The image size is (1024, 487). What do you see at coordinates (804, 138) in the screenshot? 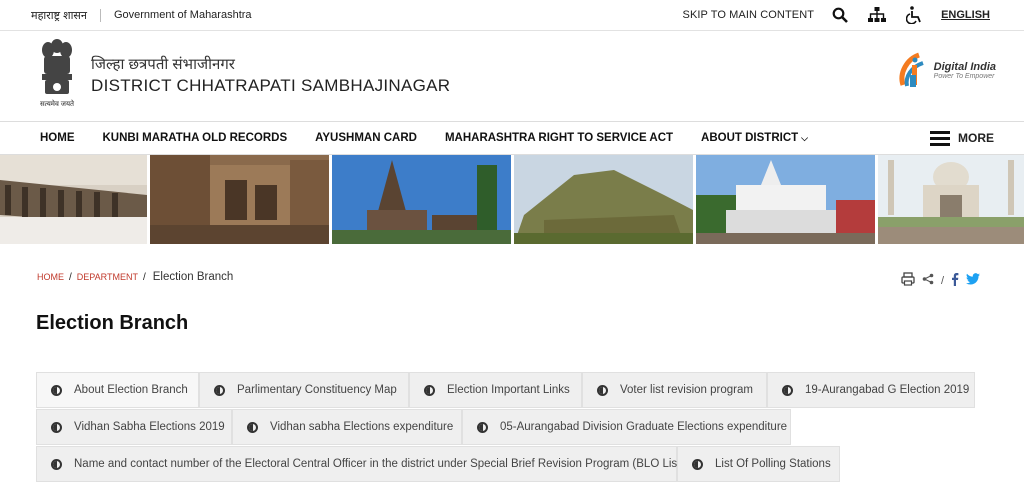
I see `chevron-down-icon: ⌵` at bounding box center [804, 138].